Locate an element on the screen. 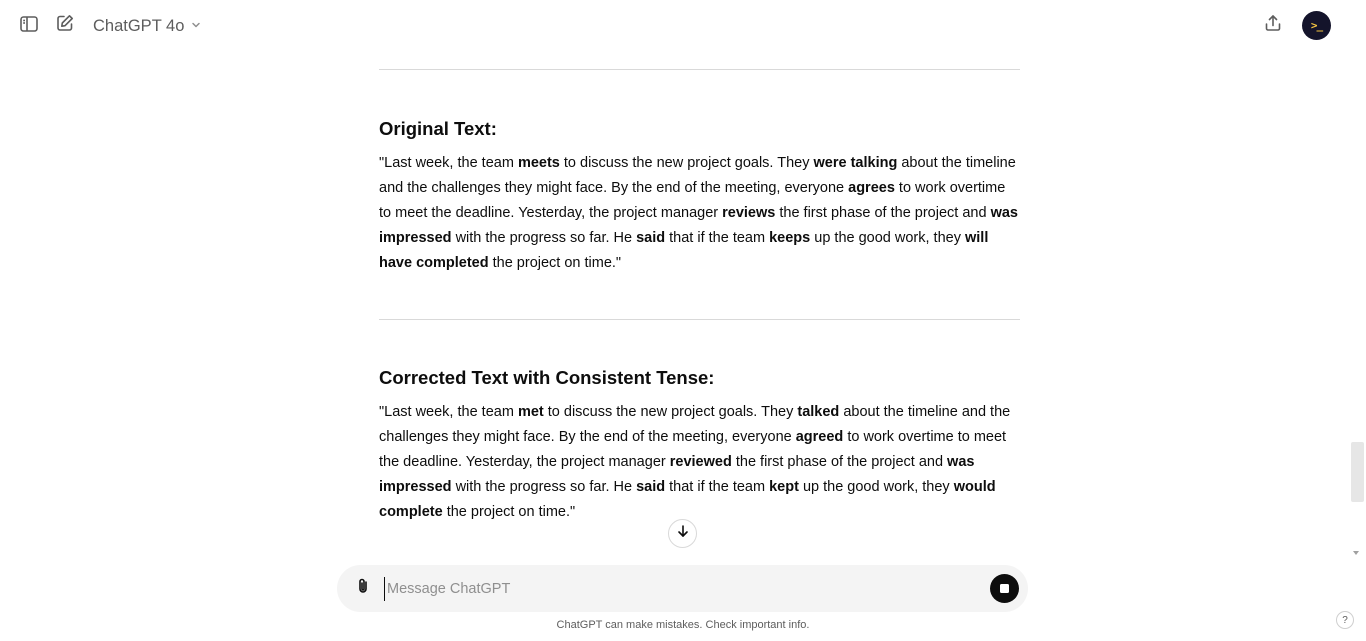 This screenshot has width=1366, height=641. chevron-down-icon is located at coordinates (196, 26).